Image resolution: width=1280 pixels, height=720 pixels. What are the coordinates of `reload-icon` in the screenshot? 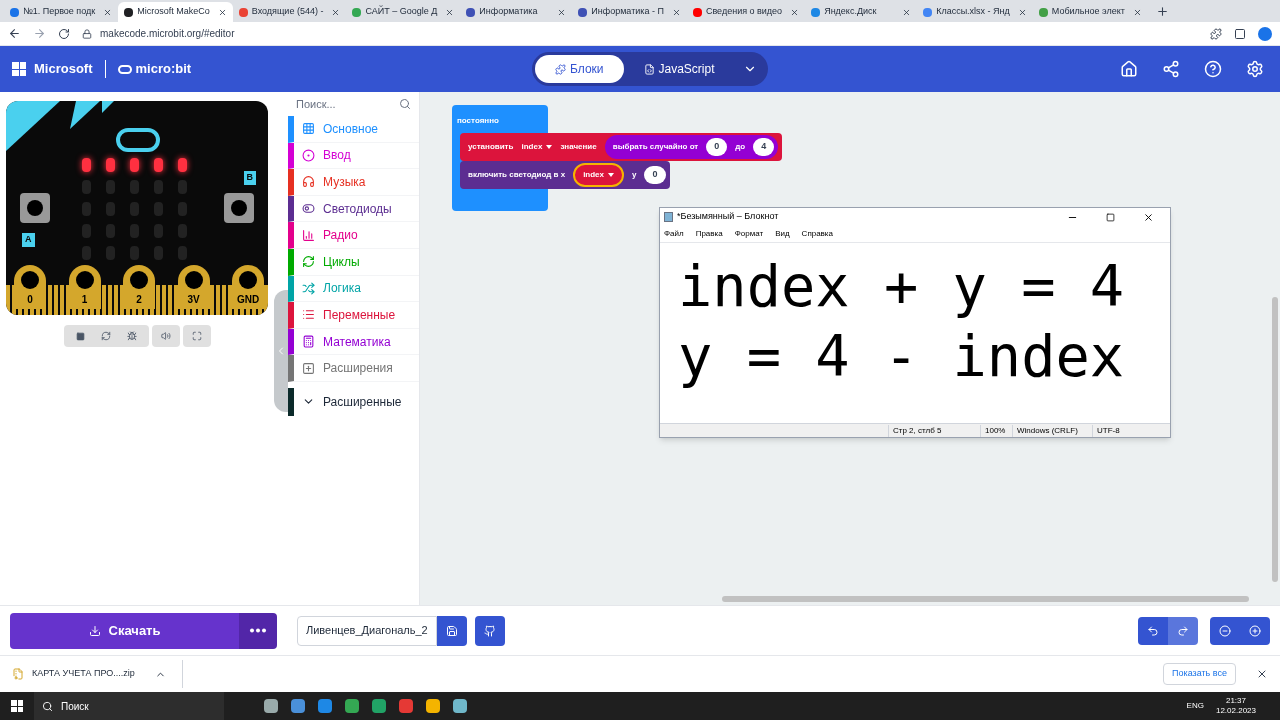 It's located at (64, 33).